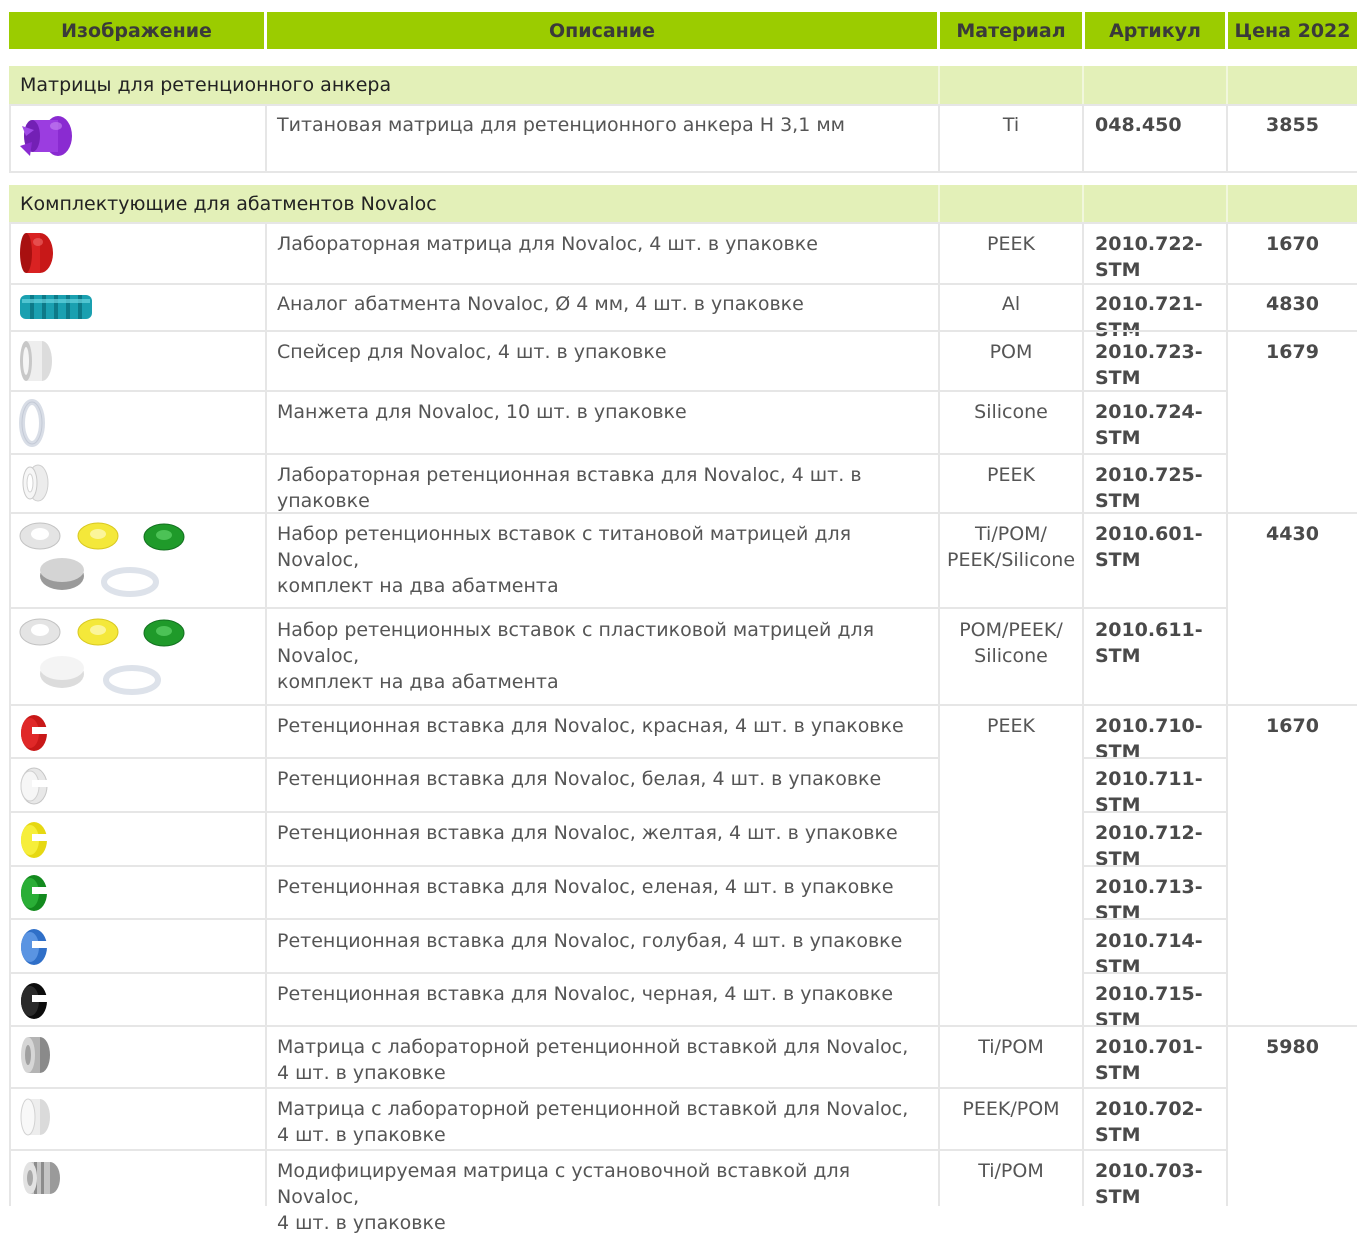 This screenshot has width=1357, height=1236. I want to click on row-article: 2010.724-STM, so click(1149, 425).